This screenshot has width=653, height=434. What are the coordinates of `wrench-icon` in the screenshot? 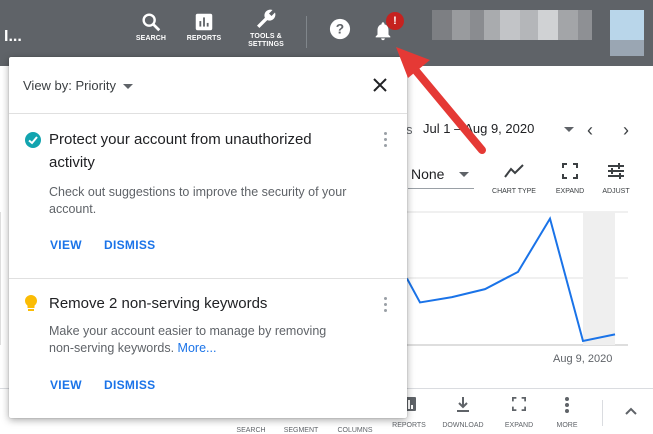 It's located at (266, 19).